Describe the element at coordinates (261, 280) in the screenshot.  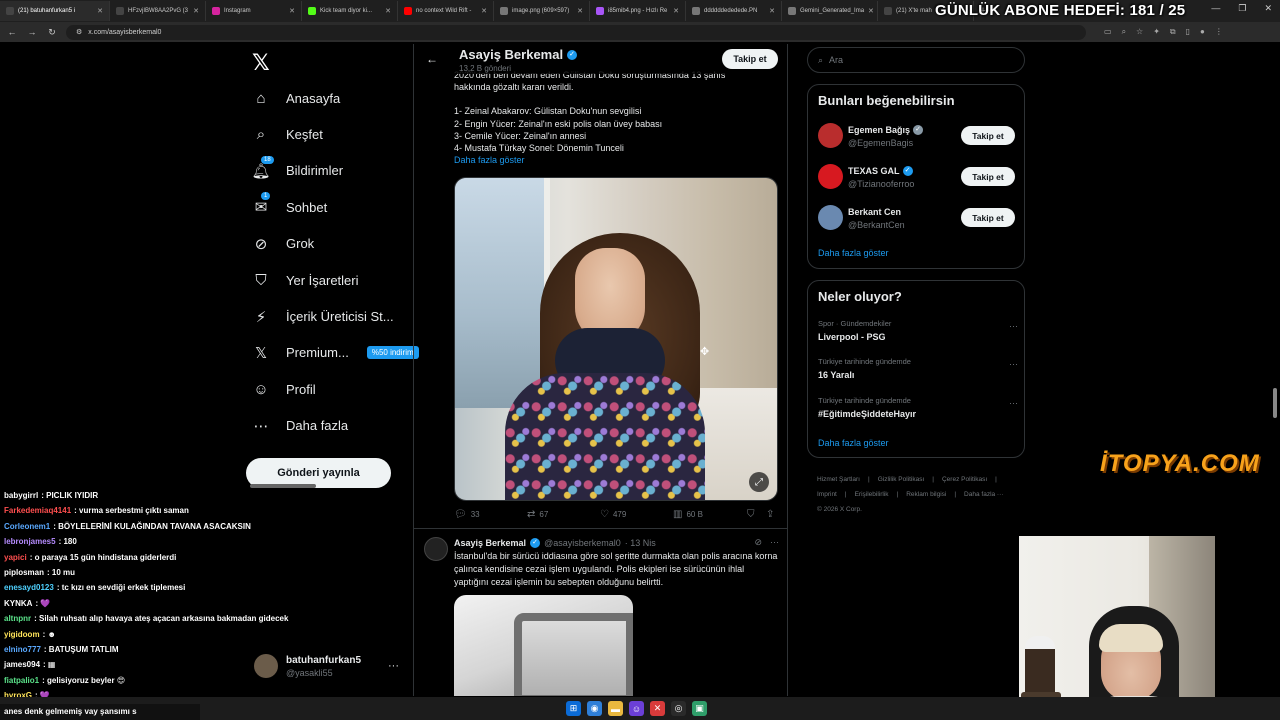
I see `bookmark-icon: ⛉` at that location.